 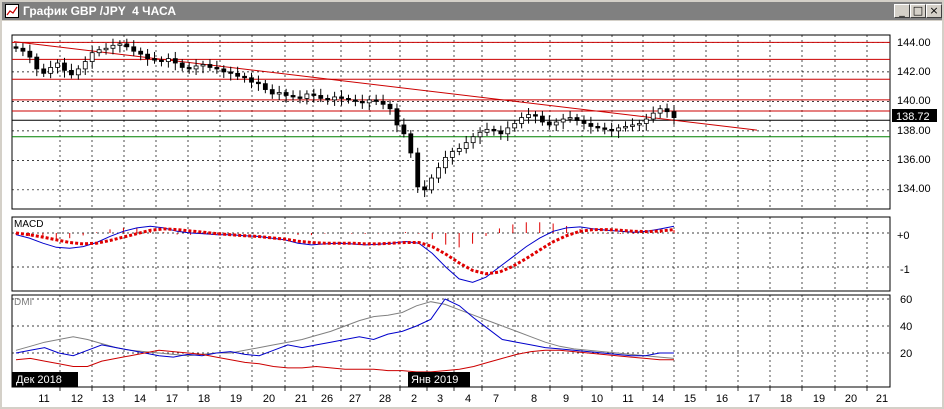 I want to click on time-axis-label: 10, so click(x=597, y=399).